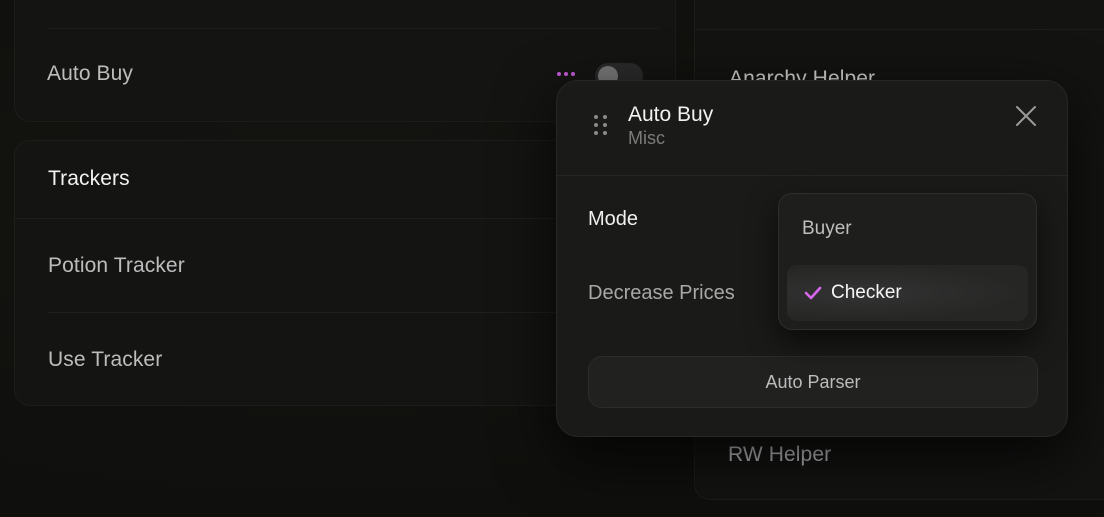 Image resolution: width=1104 pixels, height=517 pixels. Describe the element at coordinates (613, 219) in the screenshot. I see `mode-label: Mode` at that location.